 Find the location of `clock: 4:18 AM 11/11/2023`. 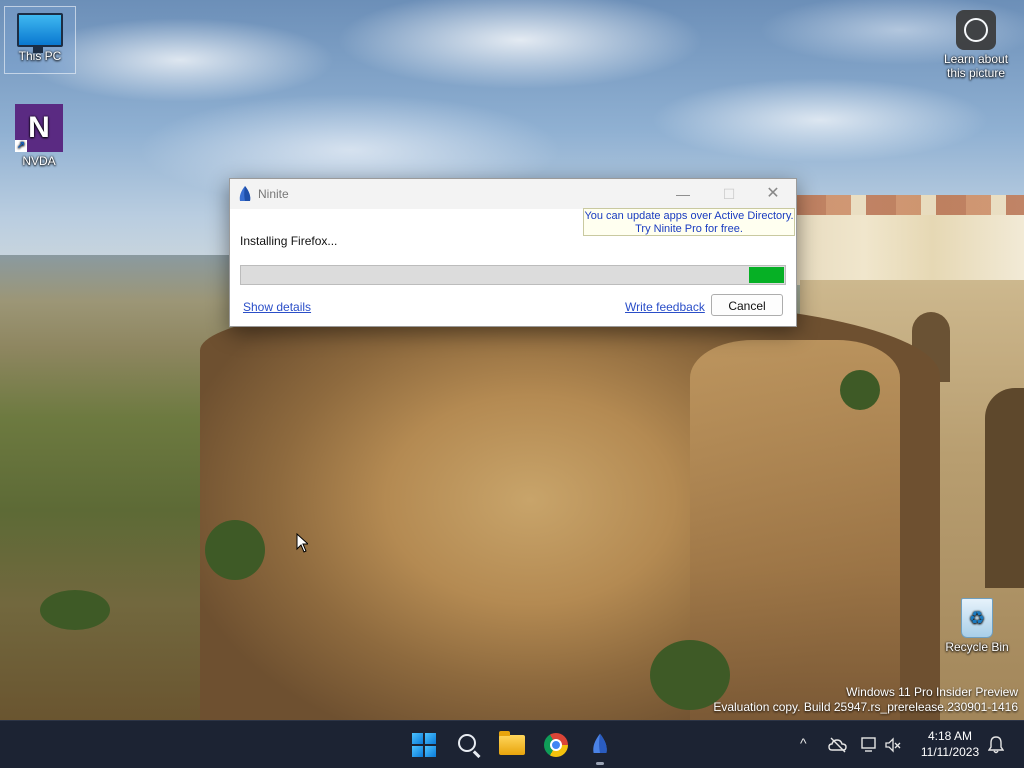

clock: 4:18 AM 11/11/2023 is located at coordinates (950, 744).